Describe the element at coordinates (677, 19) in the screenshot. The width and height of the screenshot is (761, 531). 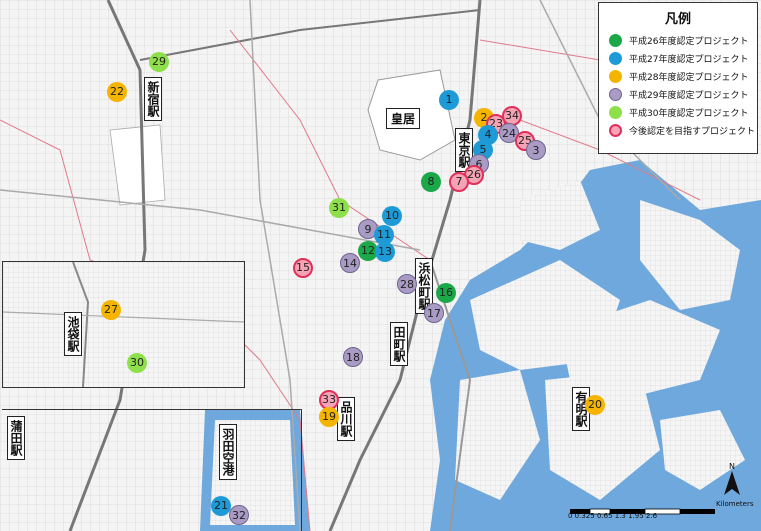
I see `legend-title: 凡例` at that location.